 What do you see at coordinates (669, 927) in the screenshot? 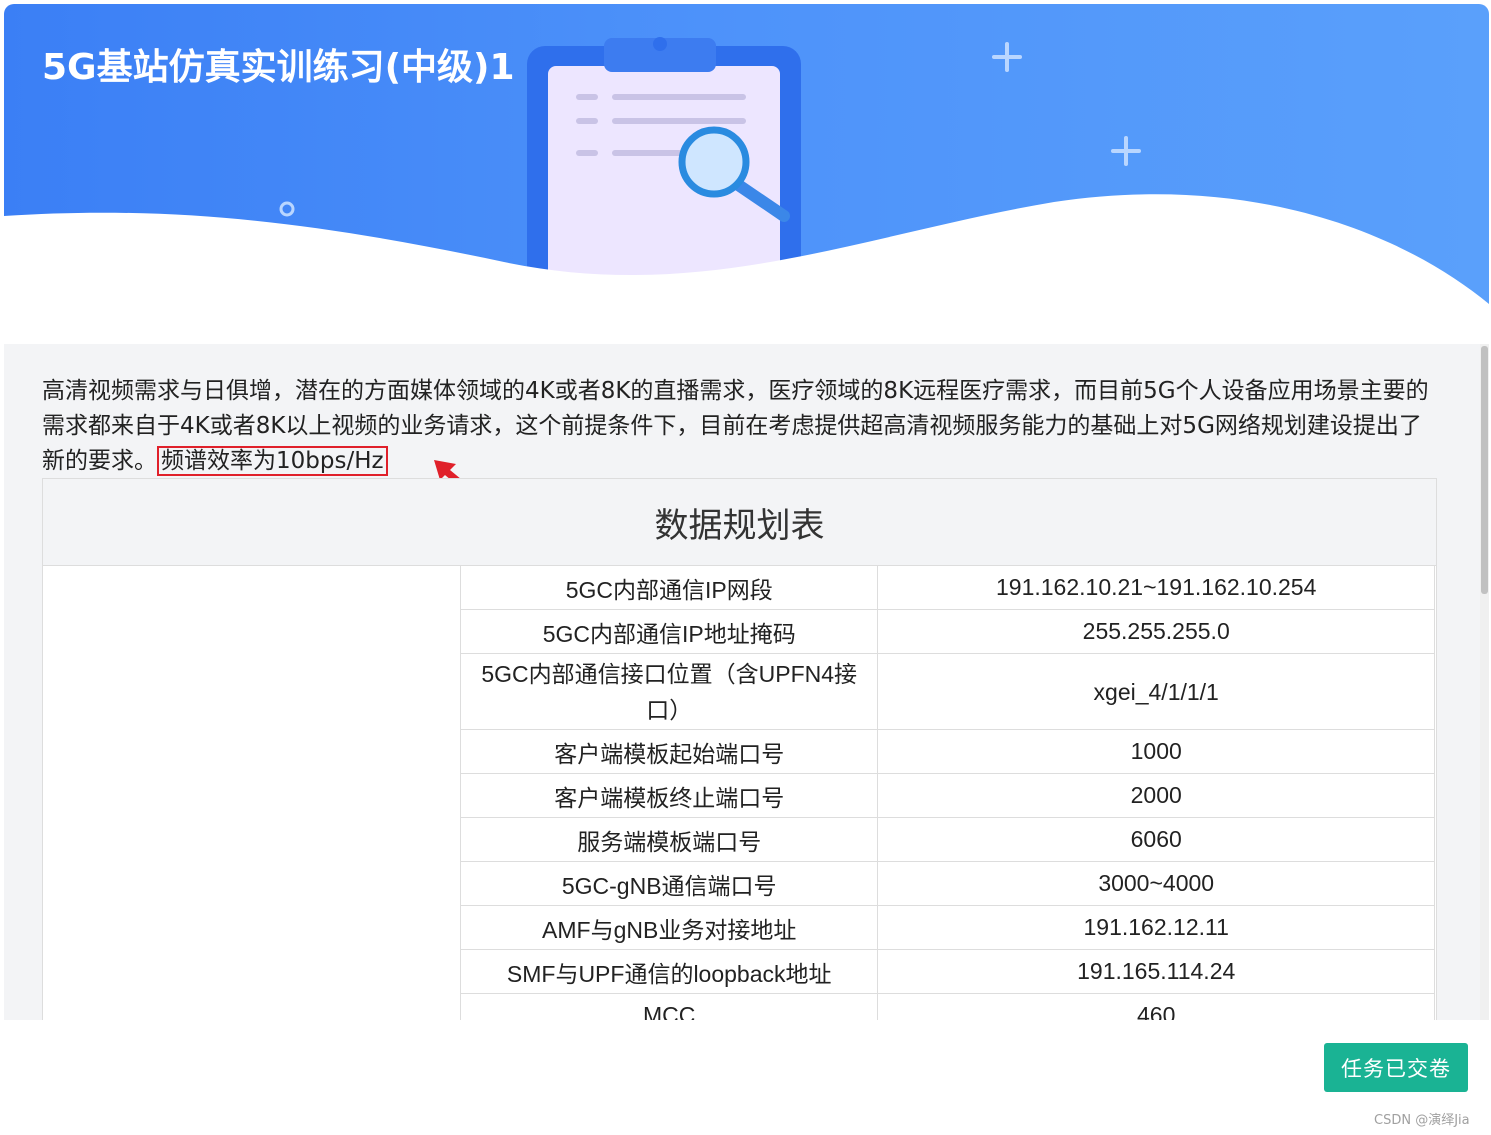
I see `row-key: AMF与gNB业务对接地址` at bounding box center [669, 927].